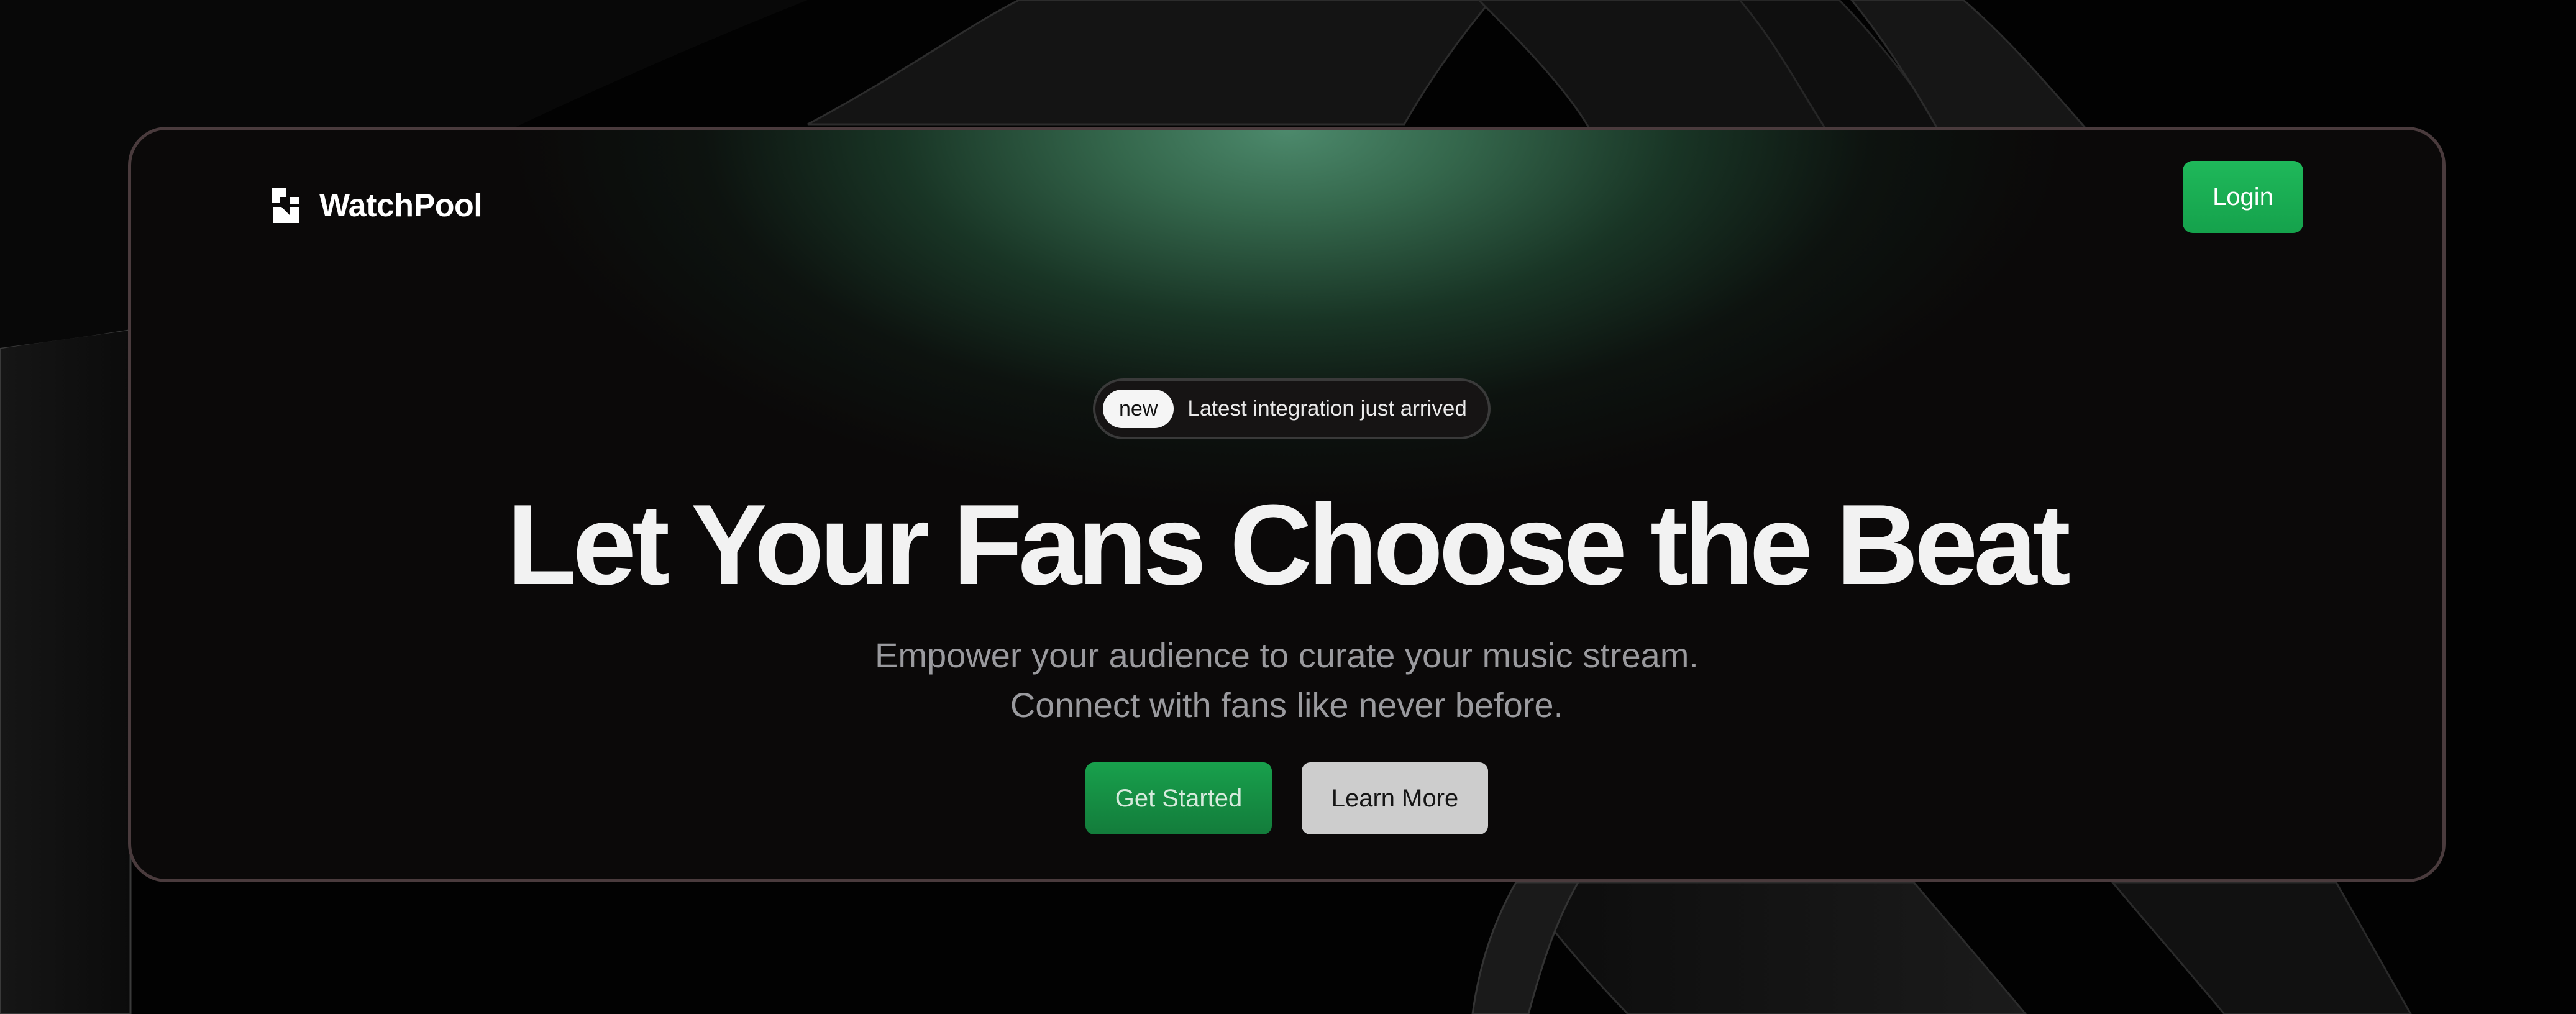 The height and width of the screenshot is (1014, 2576). I want to click on logo-icon, so click(285, 205).